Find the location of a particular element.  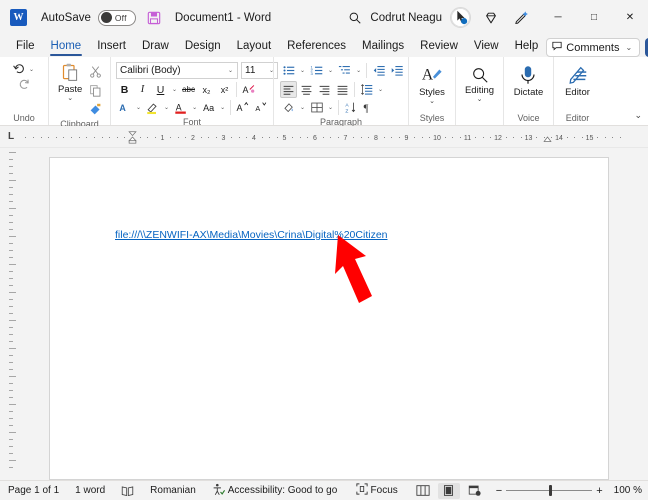

font-name-caret: ⌄ is located at coordinates (230, 70).